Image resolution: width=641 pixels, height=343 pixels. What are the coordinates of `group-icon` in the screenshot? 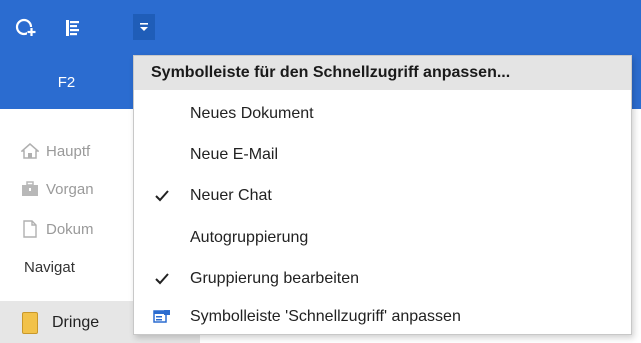 It's located at (73, 28).